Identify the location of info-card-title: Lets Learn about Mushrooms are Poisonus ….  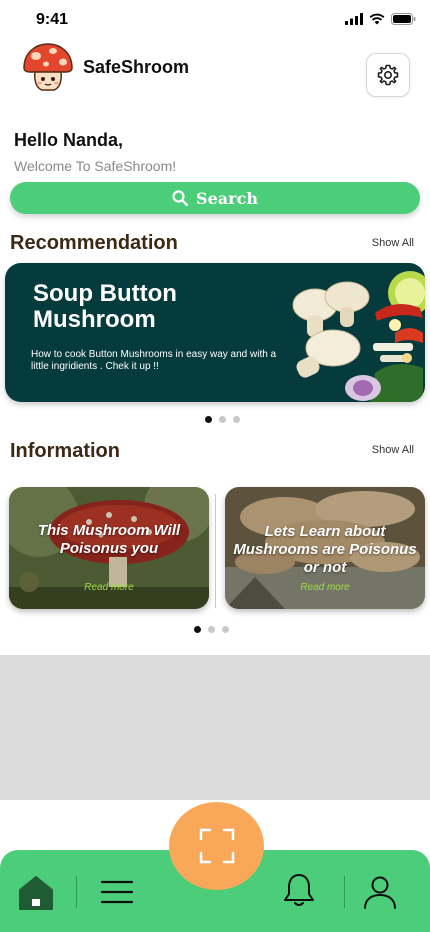
(325, 549).